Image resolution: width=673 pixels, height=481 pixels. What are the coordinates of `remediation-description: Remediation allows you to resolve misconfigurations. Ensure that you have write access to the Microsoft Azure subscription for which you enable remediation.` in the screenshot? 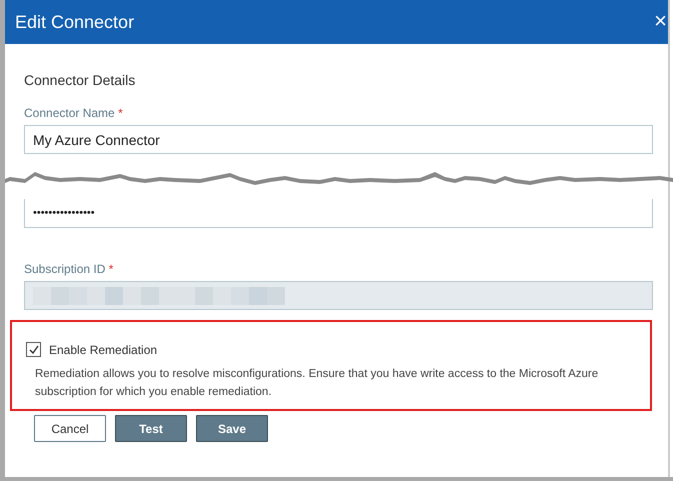 It's located at (317, 383).